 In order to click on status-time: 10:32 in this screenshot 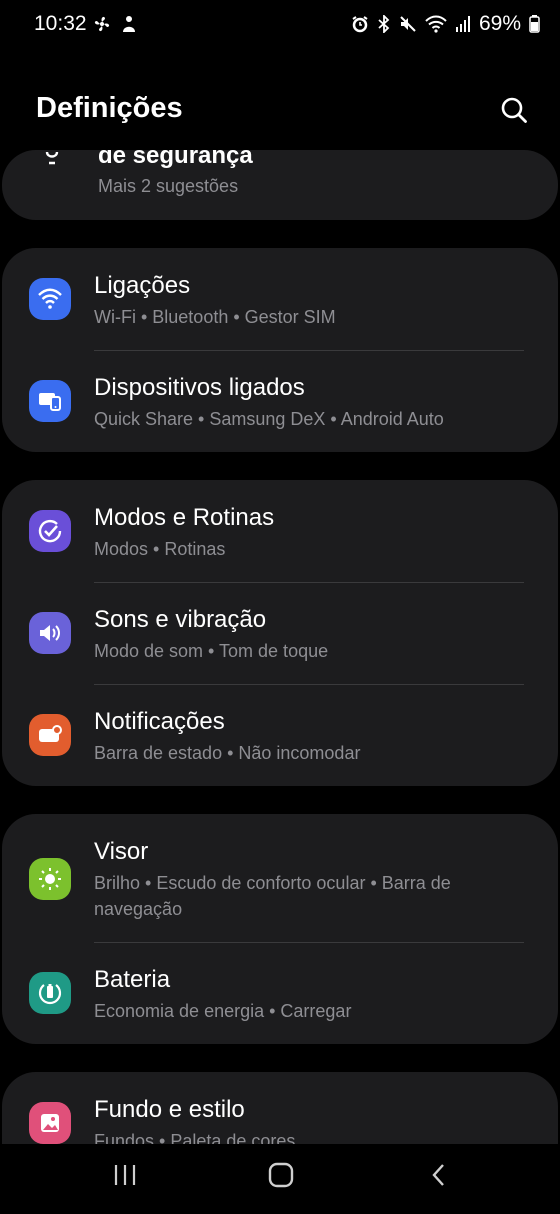, I will do `click(60, 23)`.